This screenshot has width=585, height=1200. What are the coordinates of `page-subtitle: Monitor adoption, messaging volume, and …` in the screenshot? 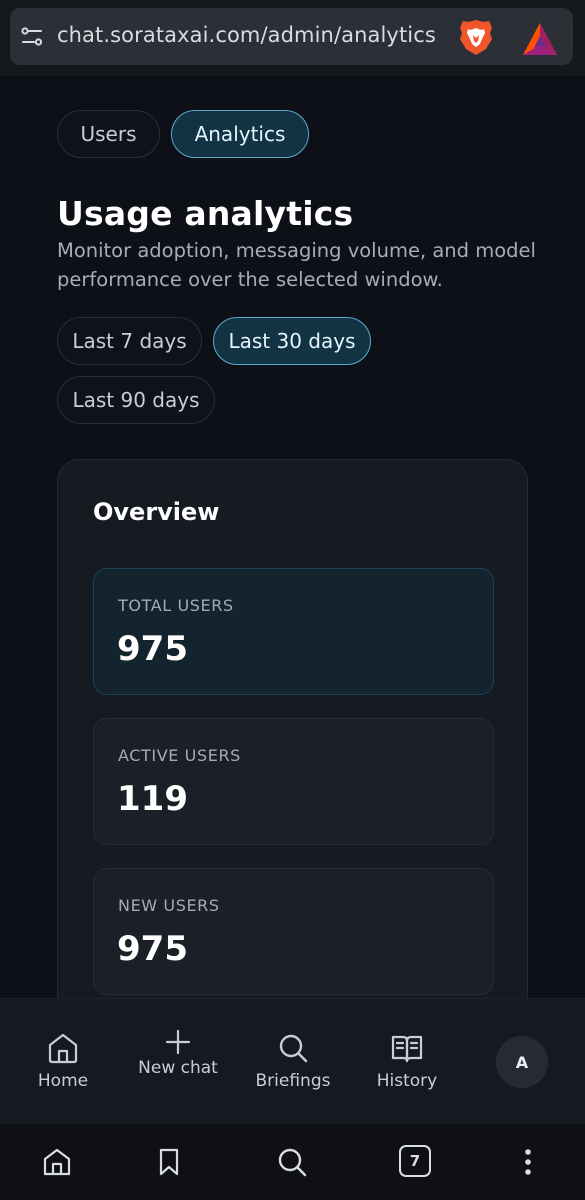 It's located at (296, 265).